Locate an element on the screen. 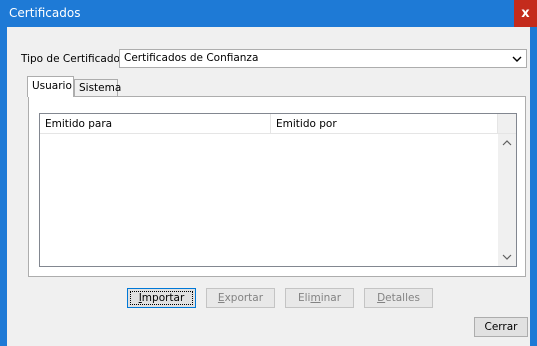  close-button-label: Cerrar is located at coordinates (501, 327).